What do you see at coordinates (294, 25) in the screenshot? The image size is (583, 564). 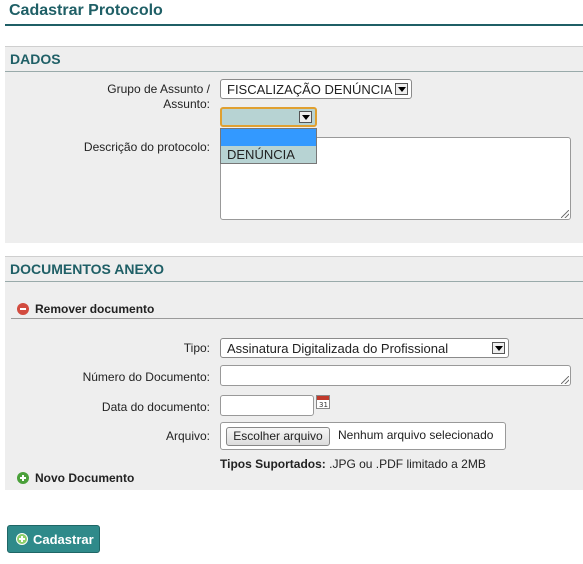 I see `title-divider` at bounding box center [294, 25].